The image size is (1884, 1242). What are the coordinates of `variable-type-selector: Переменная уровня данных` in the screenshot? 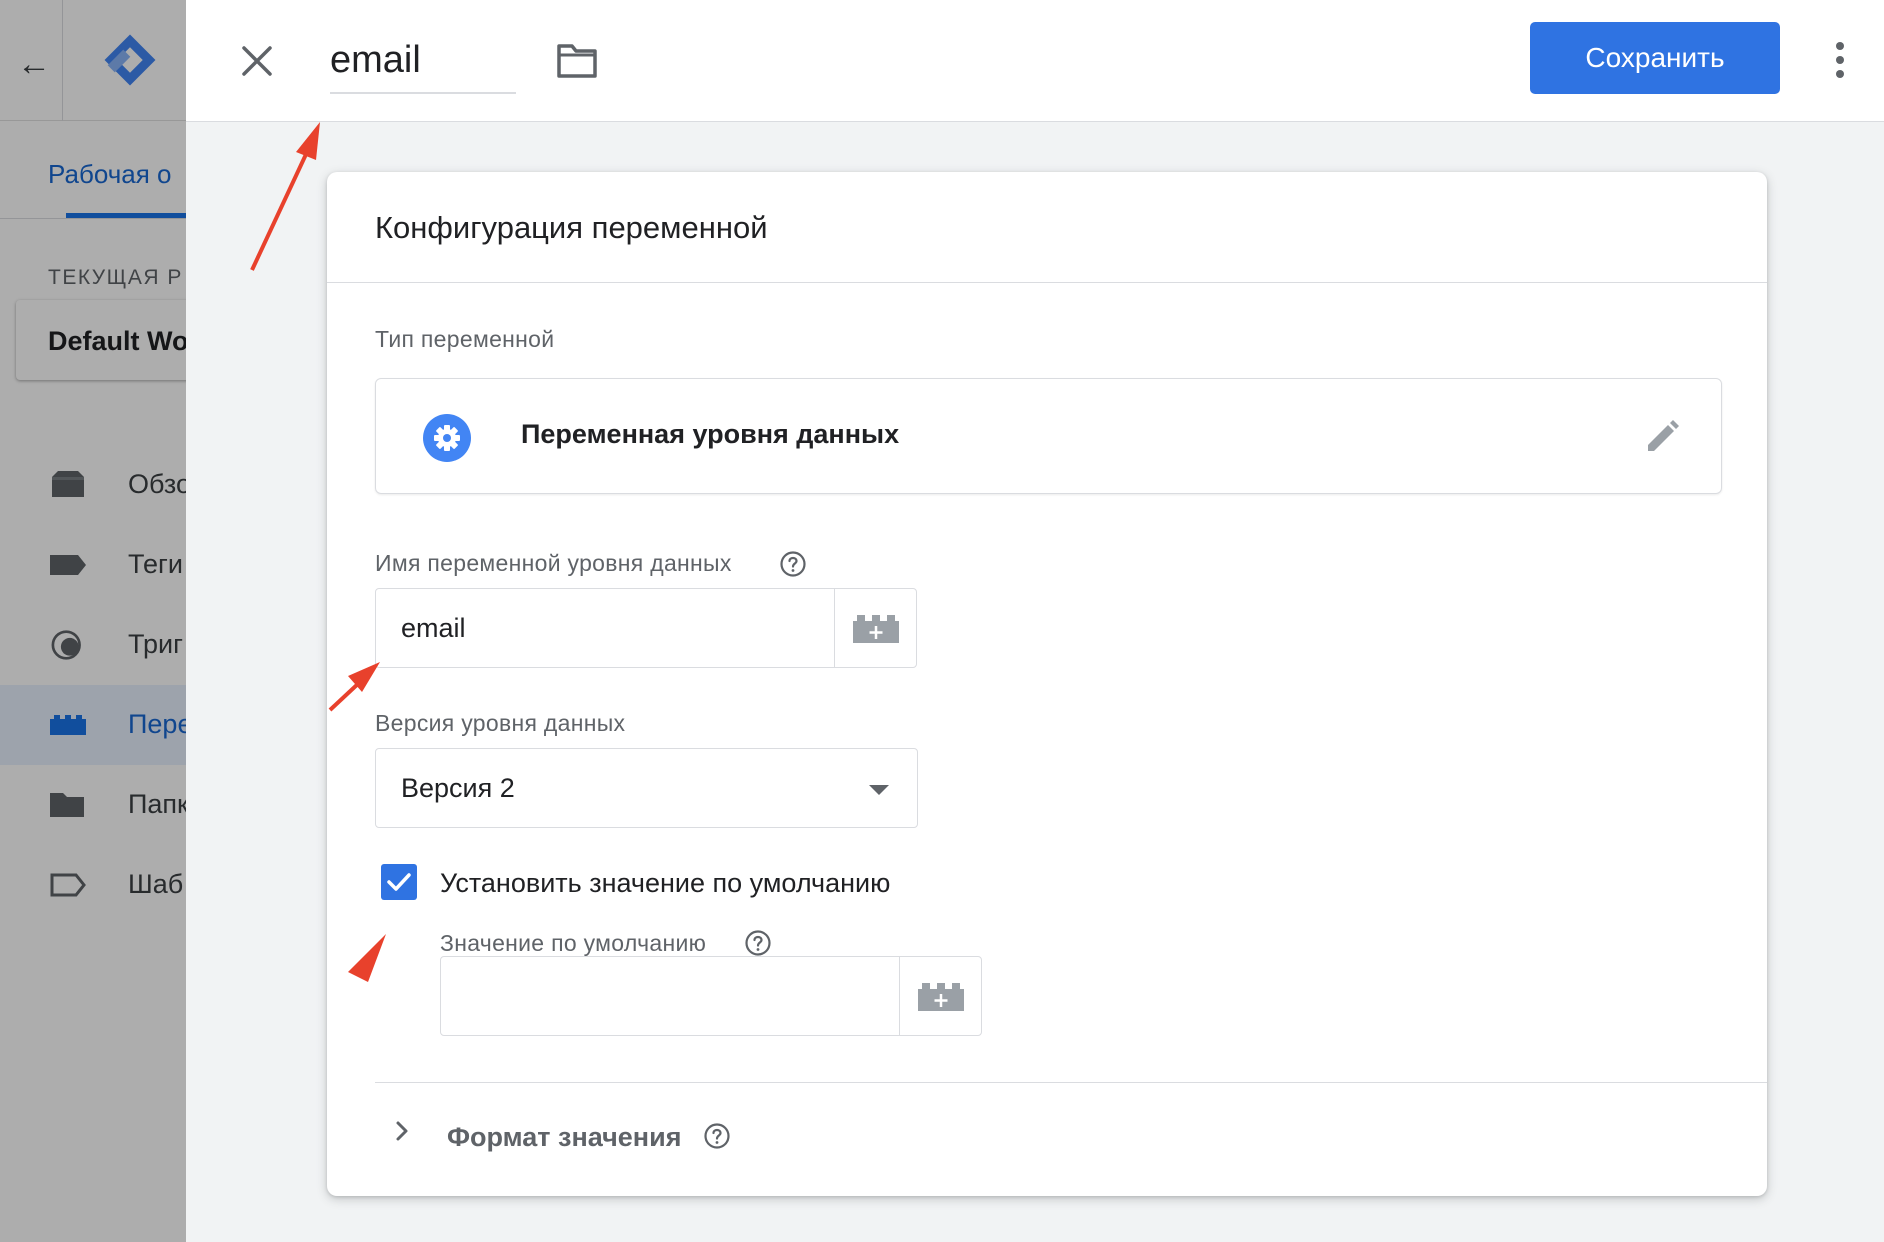 It's located at (1048, 436).